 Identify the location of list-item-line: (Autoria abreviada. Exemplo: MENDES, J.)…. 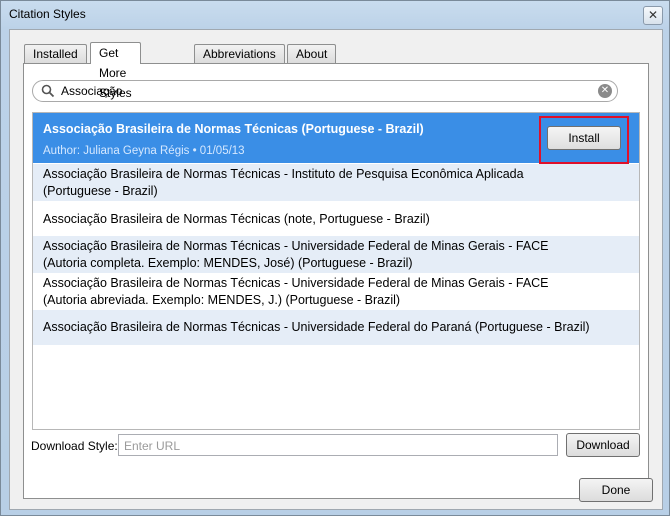
(222, 300).